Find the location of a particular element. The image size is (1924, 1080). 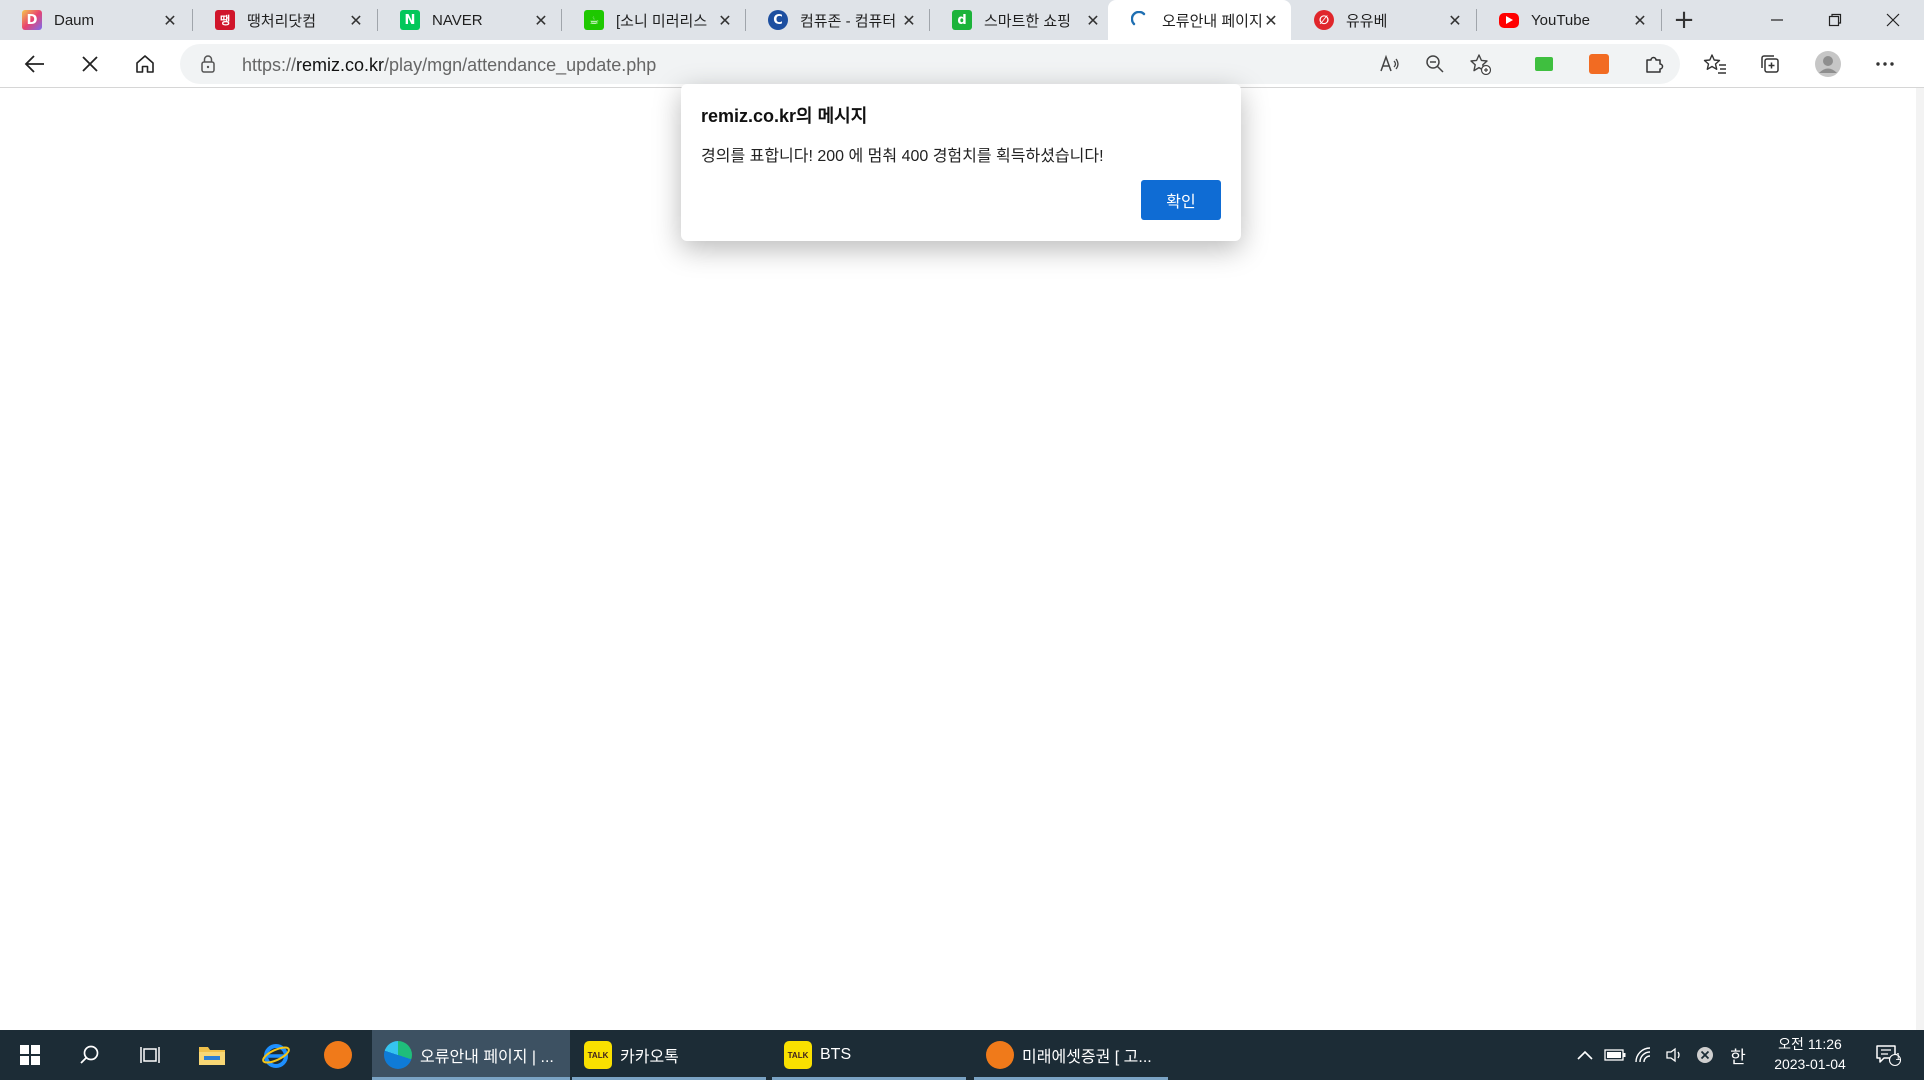

tab-title: 유유베 is located at coordinates (1367, 21).